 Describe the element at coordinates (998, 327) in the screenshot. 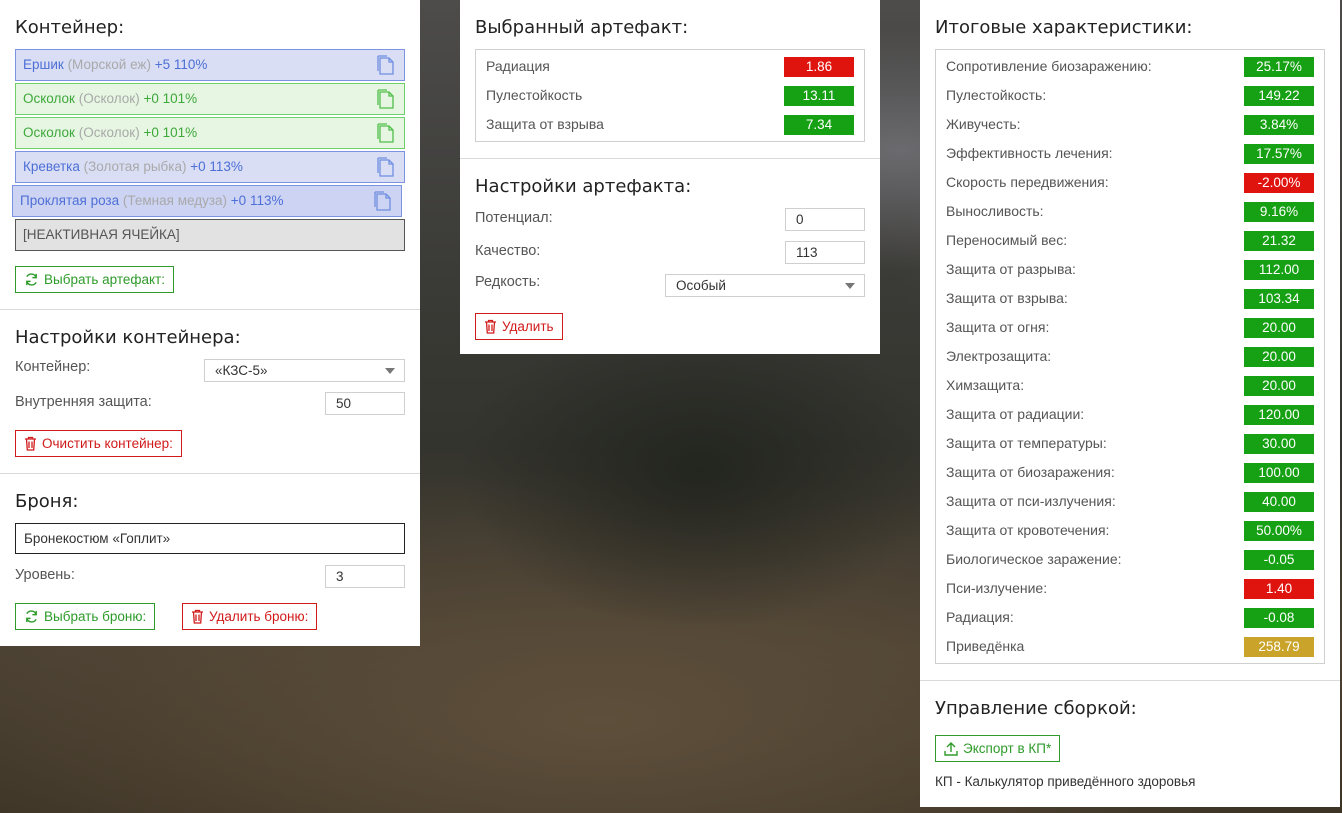

I see `stat-label: Защита от огня:` at that location.